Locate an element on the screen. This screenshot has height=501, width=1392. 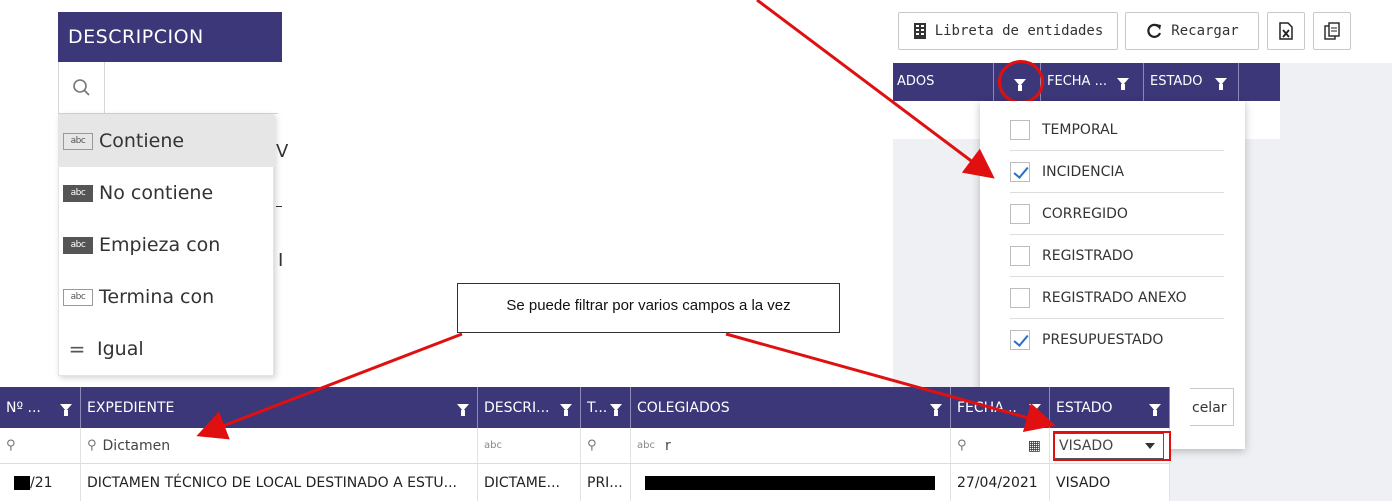
clipped-text: I is located at coordinates (281, 260).